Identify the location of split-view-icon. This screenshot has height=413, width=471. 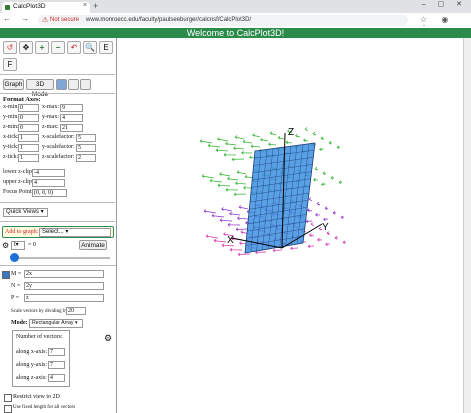
(85, 84).